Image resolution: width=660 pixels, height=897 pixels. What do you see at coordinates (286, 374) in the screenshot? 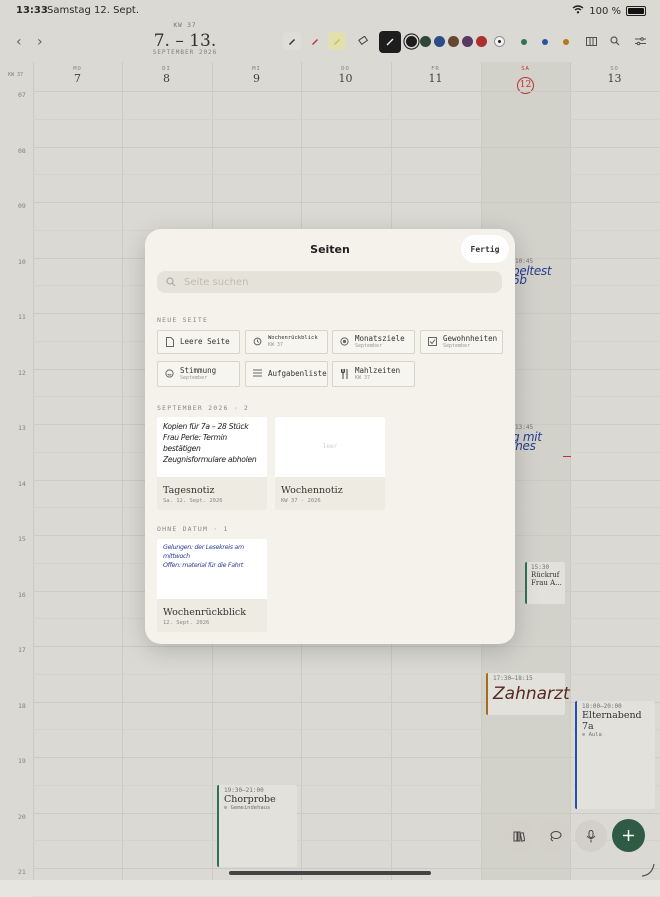
I see `new-task-list-button: Aufgabenliste` at bounding box center [286, 374].